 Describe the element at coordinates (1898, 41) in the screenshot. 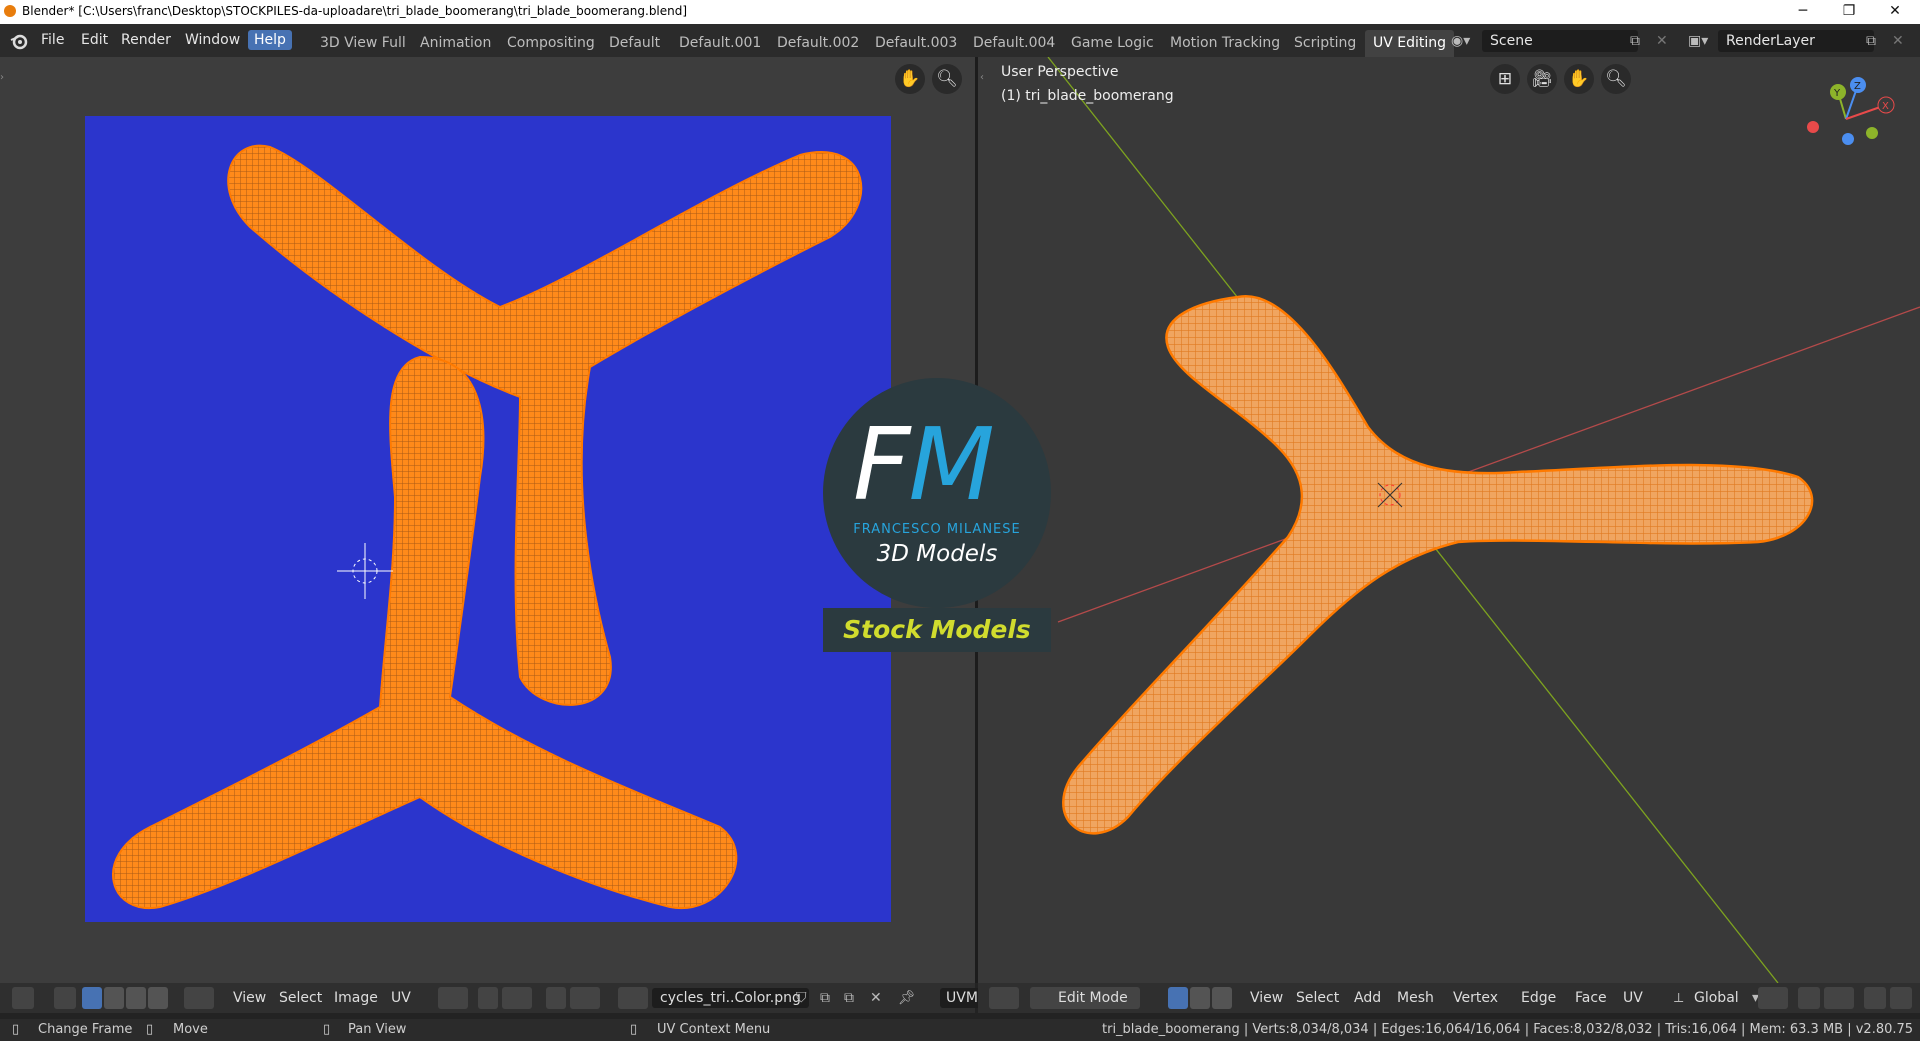

I see `remove-view-layer-icon: ✕` at that location.